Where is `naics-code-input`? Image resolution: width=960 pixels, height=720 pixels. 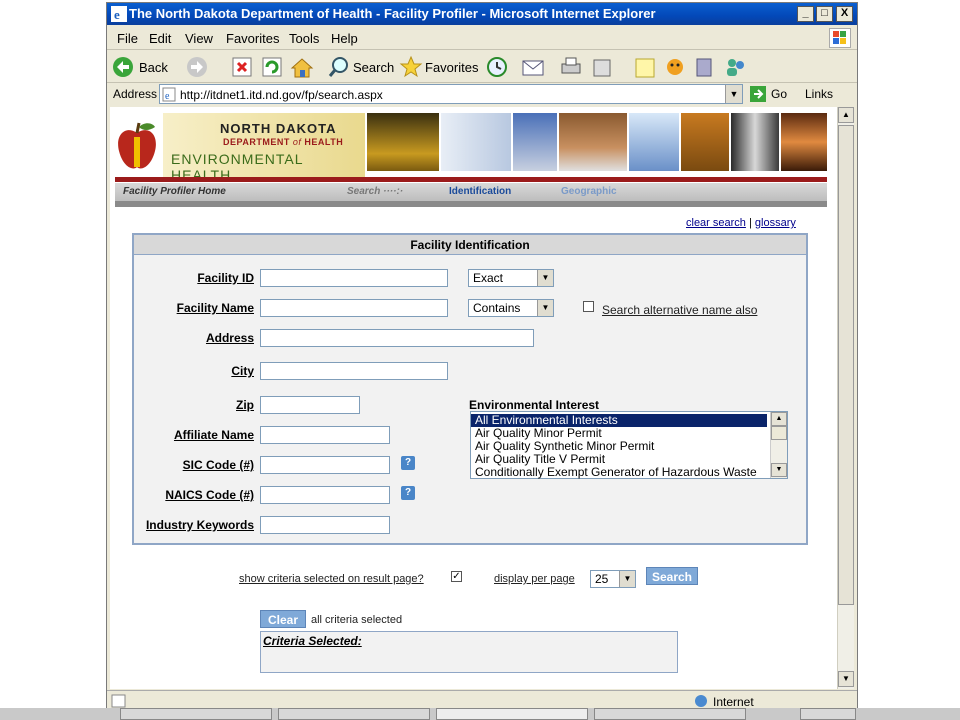 naics-code-input is located at coordinates (325, 495).